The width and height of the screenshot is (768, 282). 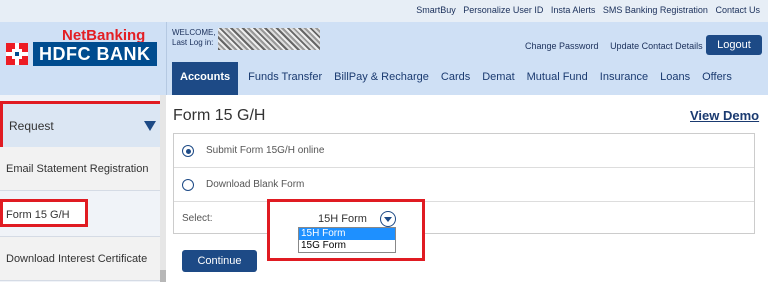 I want to click on header-links: Change Password Update Contact Details, so click(x=618, y=46).